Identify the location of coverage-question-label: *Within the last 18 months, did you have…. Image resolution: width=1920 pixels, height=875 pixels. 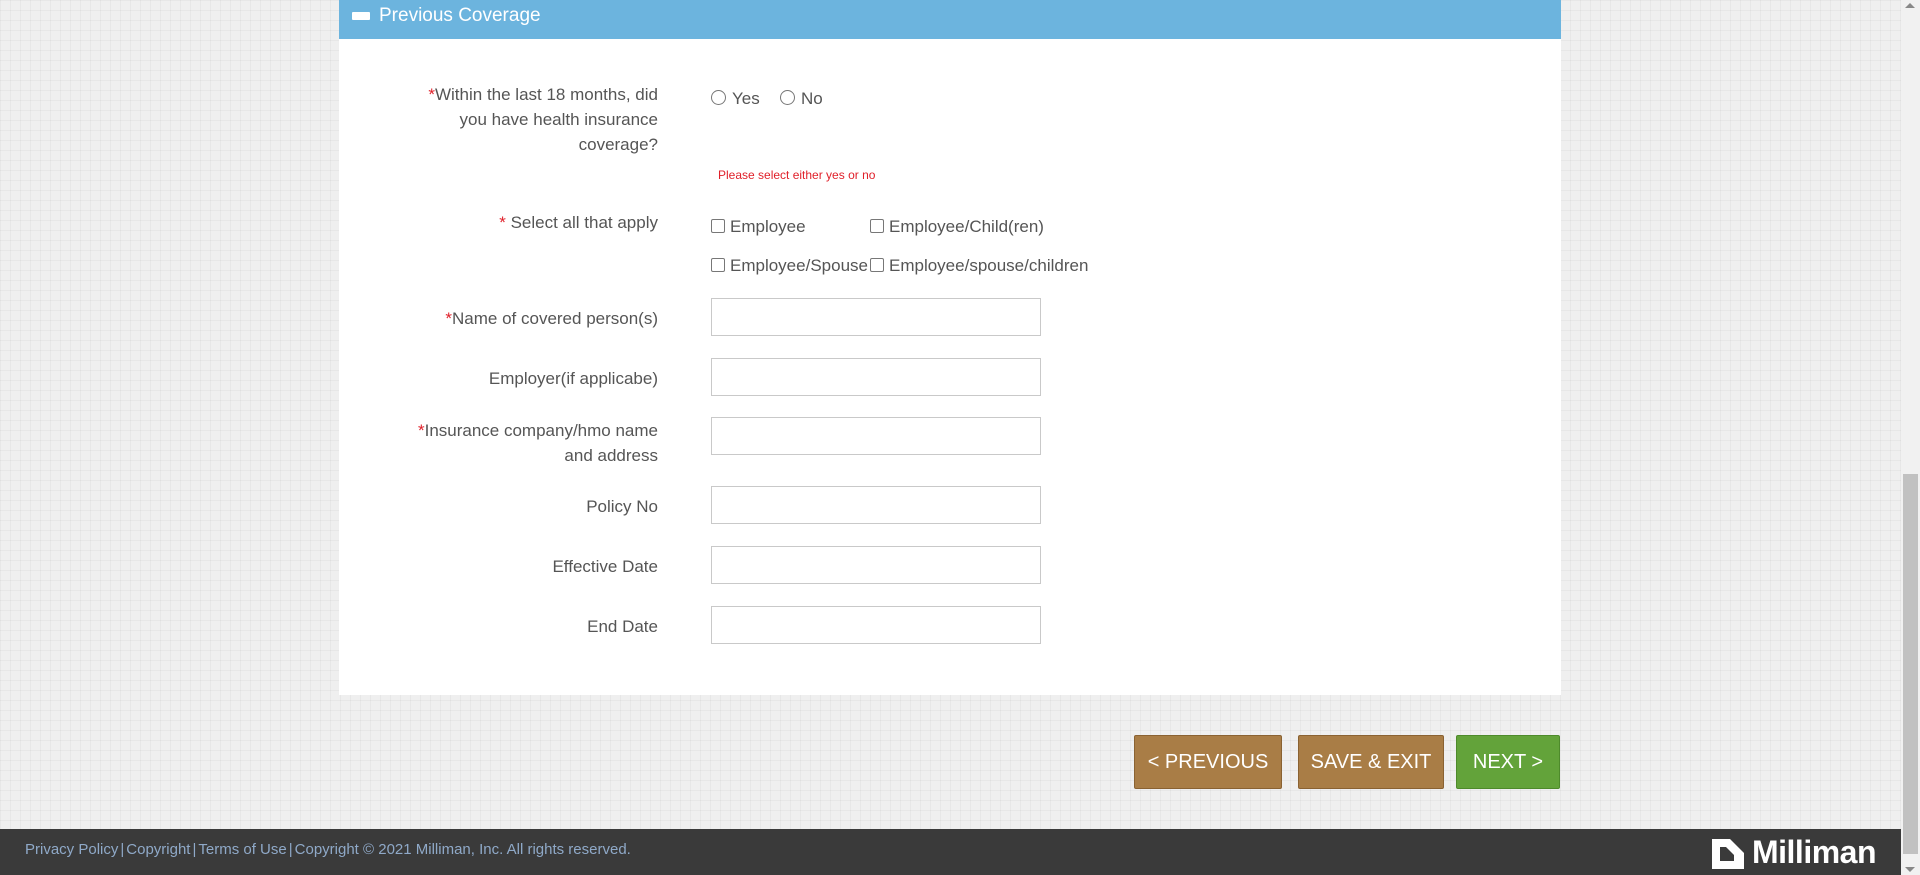
(543, 119).